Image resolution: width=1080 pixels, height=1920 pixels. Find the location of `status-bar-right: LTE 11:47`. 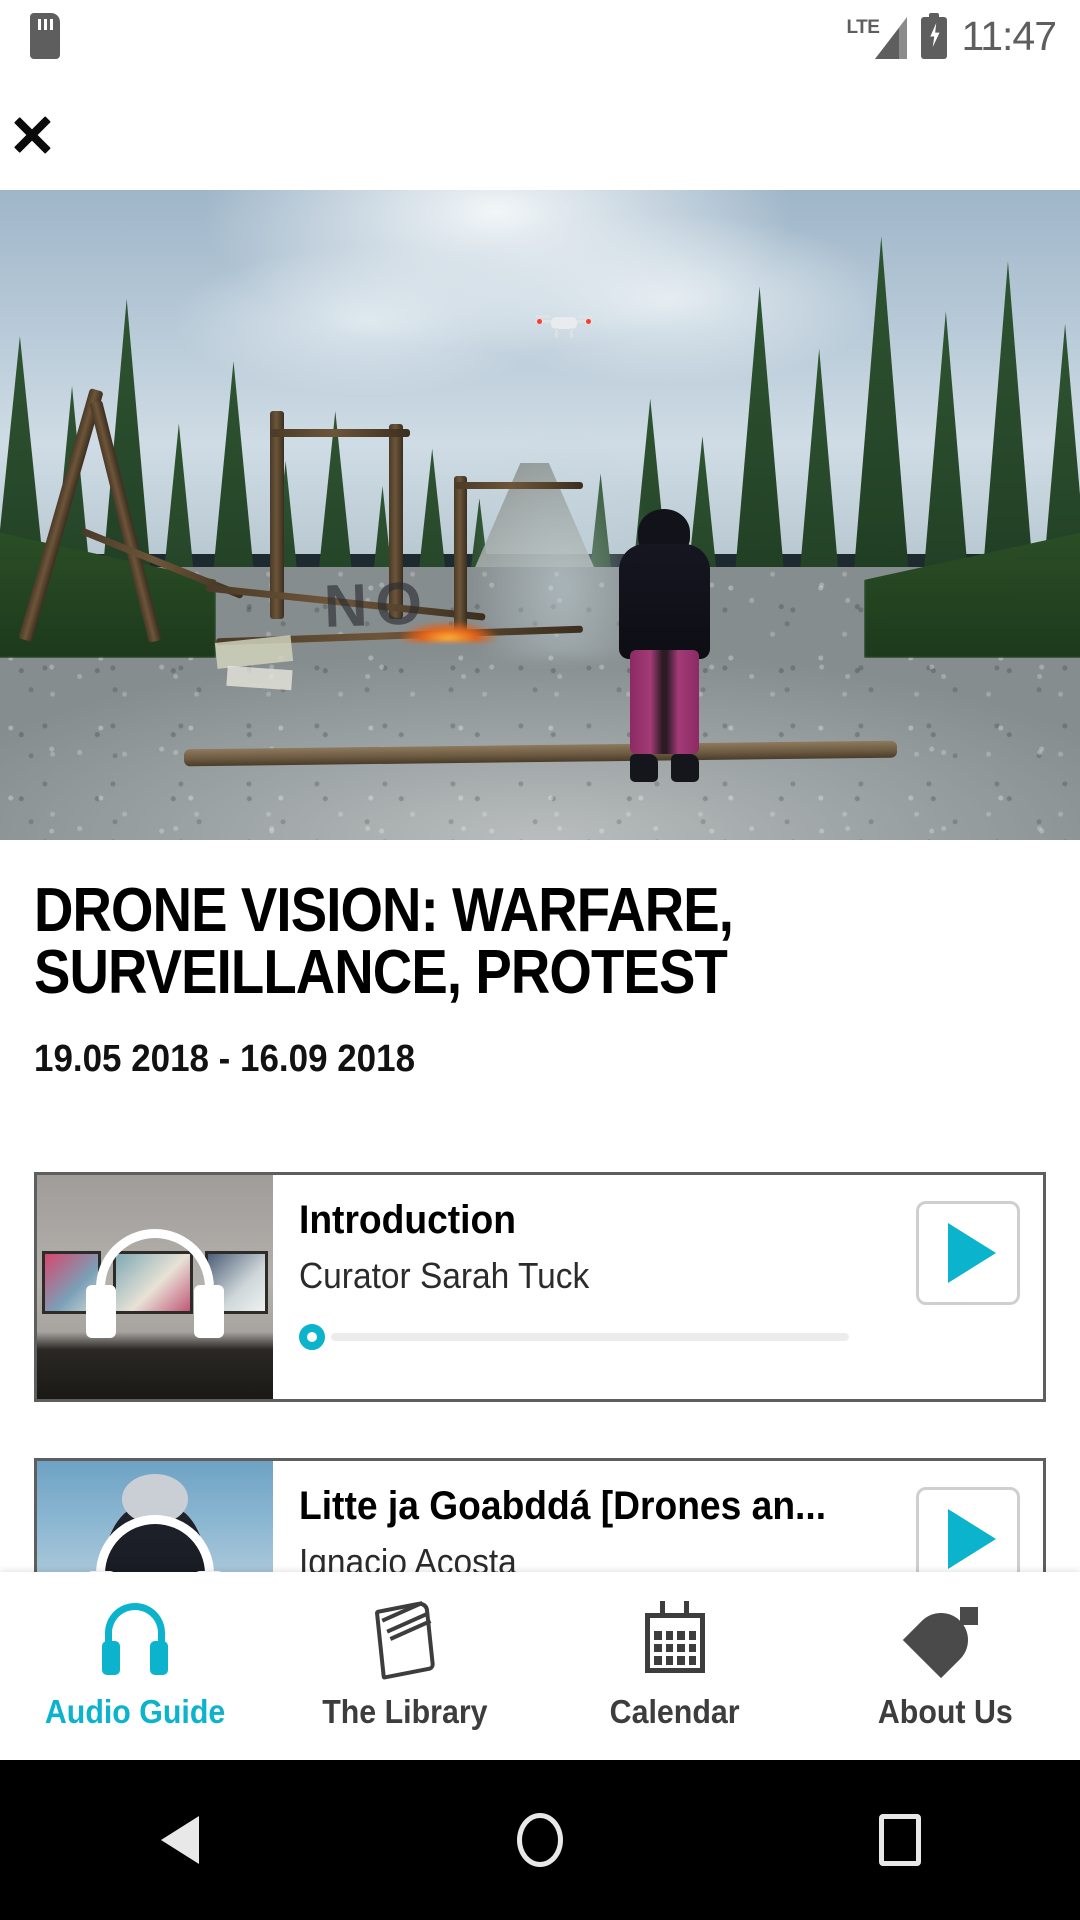

status-bar-right: LTE 11:47 is located at coordinates (963, 36).